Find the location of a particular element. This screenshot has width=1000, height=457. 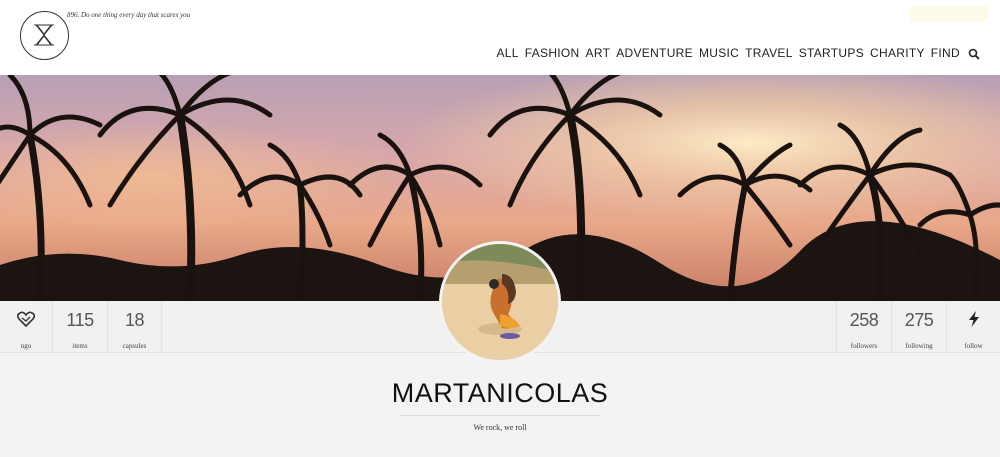

stat-value: 258 is located at coordinates (864, 320).